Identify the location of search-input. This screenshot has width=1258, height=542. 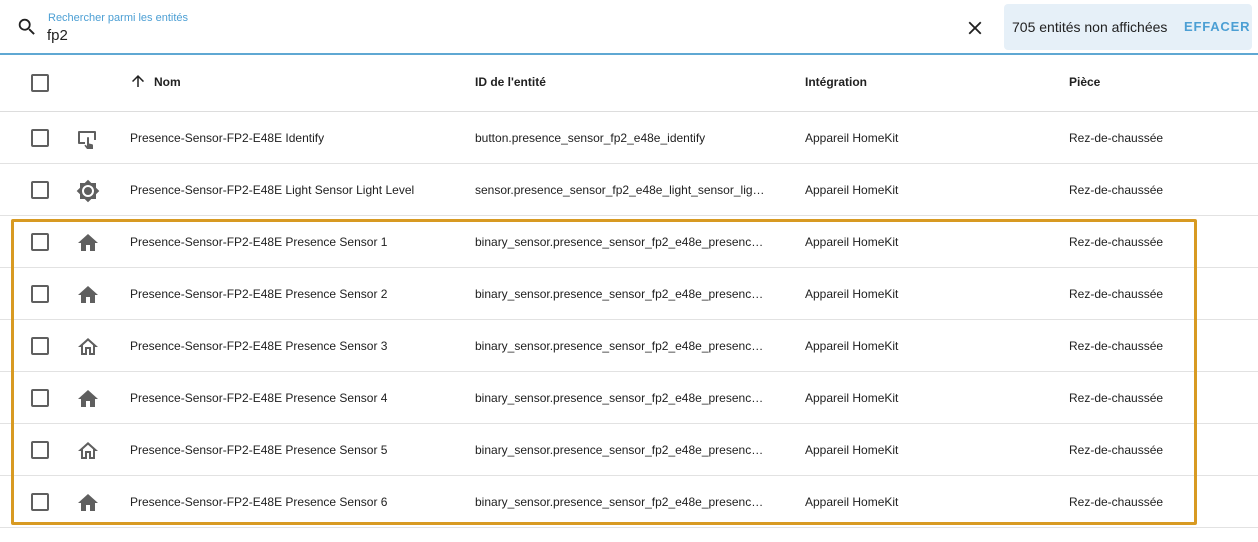
(487, 35).